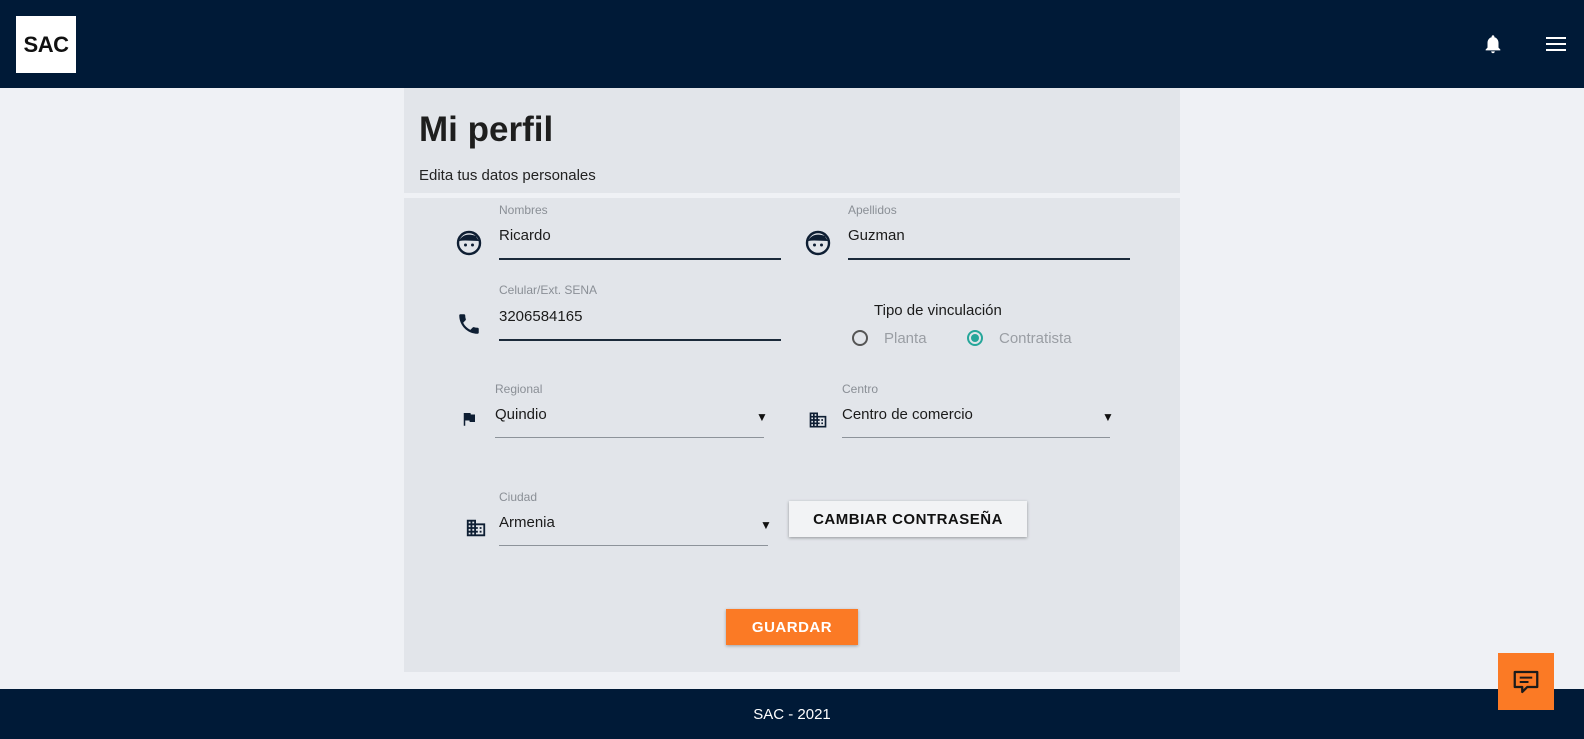  Describe the element at coordinates (521, 414) in the screenshot. I see `regional-select: Quindio` at that location.